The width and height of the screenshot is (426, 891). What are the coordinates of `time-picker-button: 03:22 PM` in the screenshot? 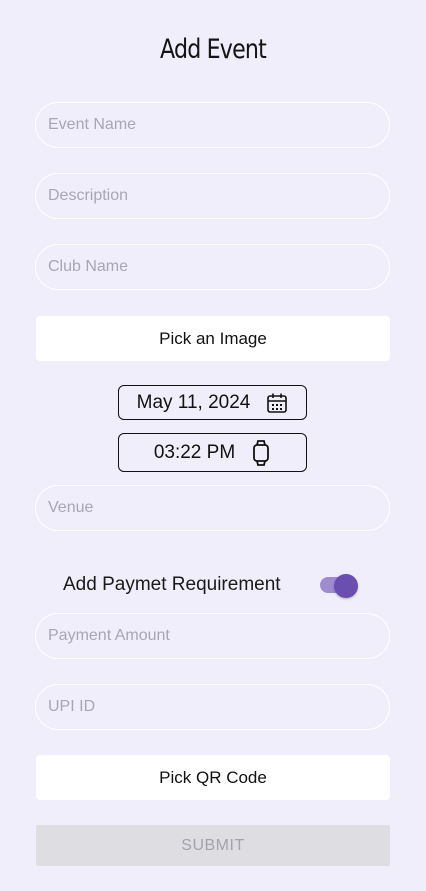 It's located at (212, 452).